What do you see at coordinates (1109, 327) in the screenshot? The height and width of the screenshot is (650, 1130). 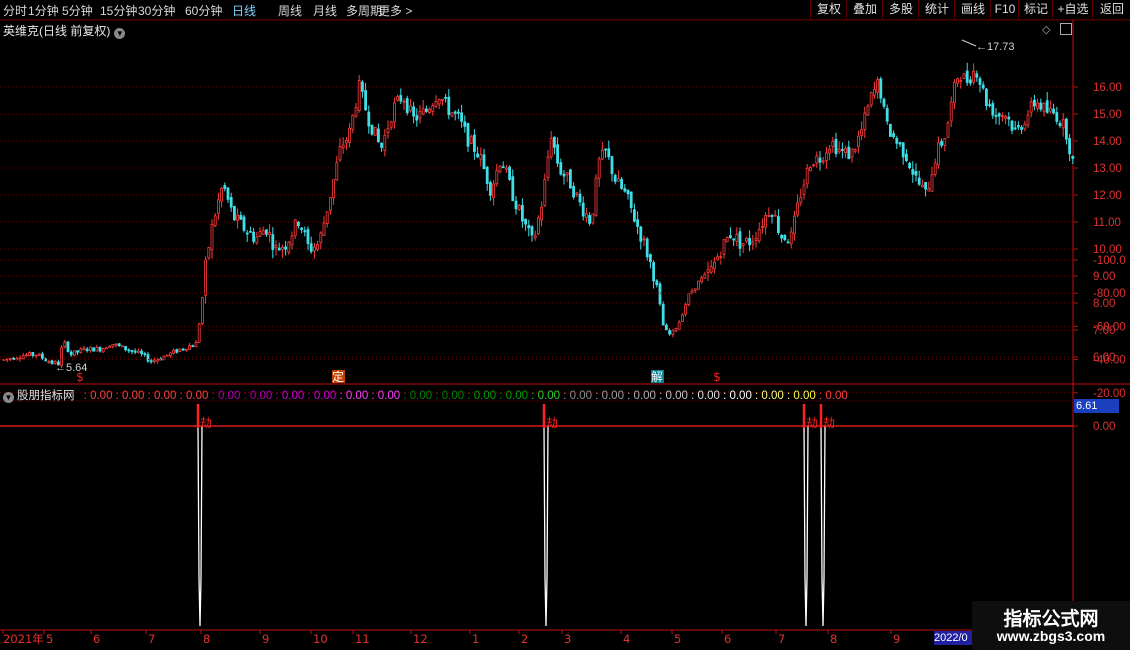 I see `indicator-tick-label: -60.00` at bounding box center [1109, 327].